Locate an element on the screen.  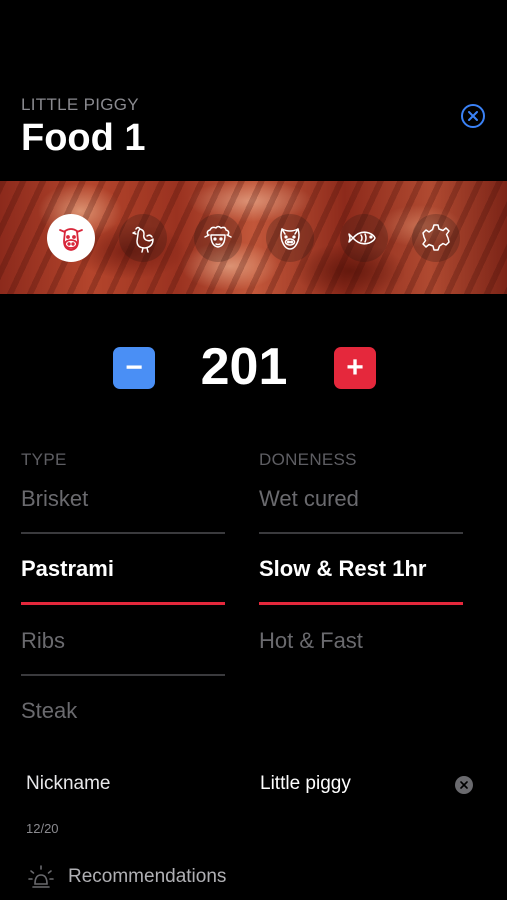
type-option-pastrami: Pastrami is located at coordinates (67, 569).